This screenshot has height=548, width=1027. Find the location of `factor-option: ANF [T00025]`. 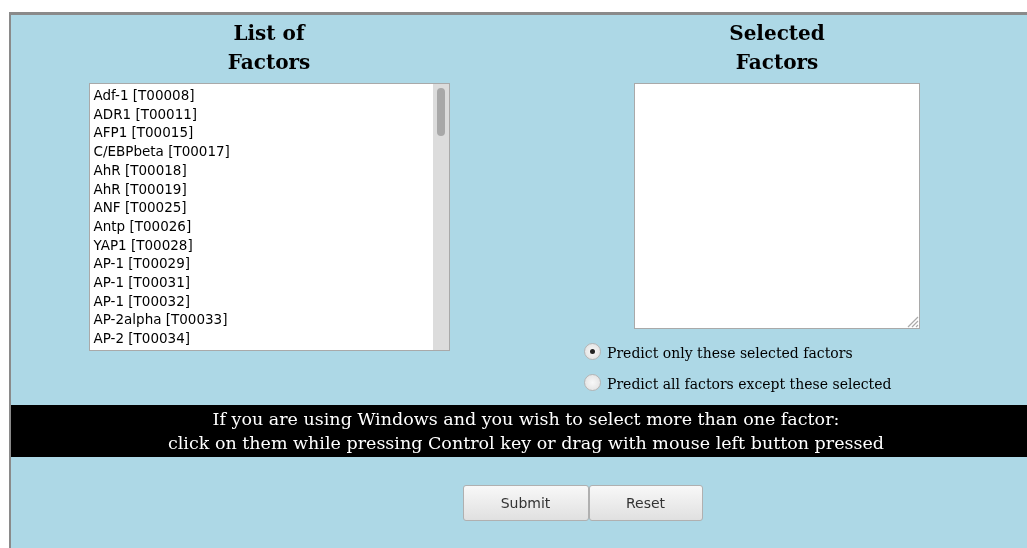

factor-option: ANF [T00025] is located at coordinates (261, 207).